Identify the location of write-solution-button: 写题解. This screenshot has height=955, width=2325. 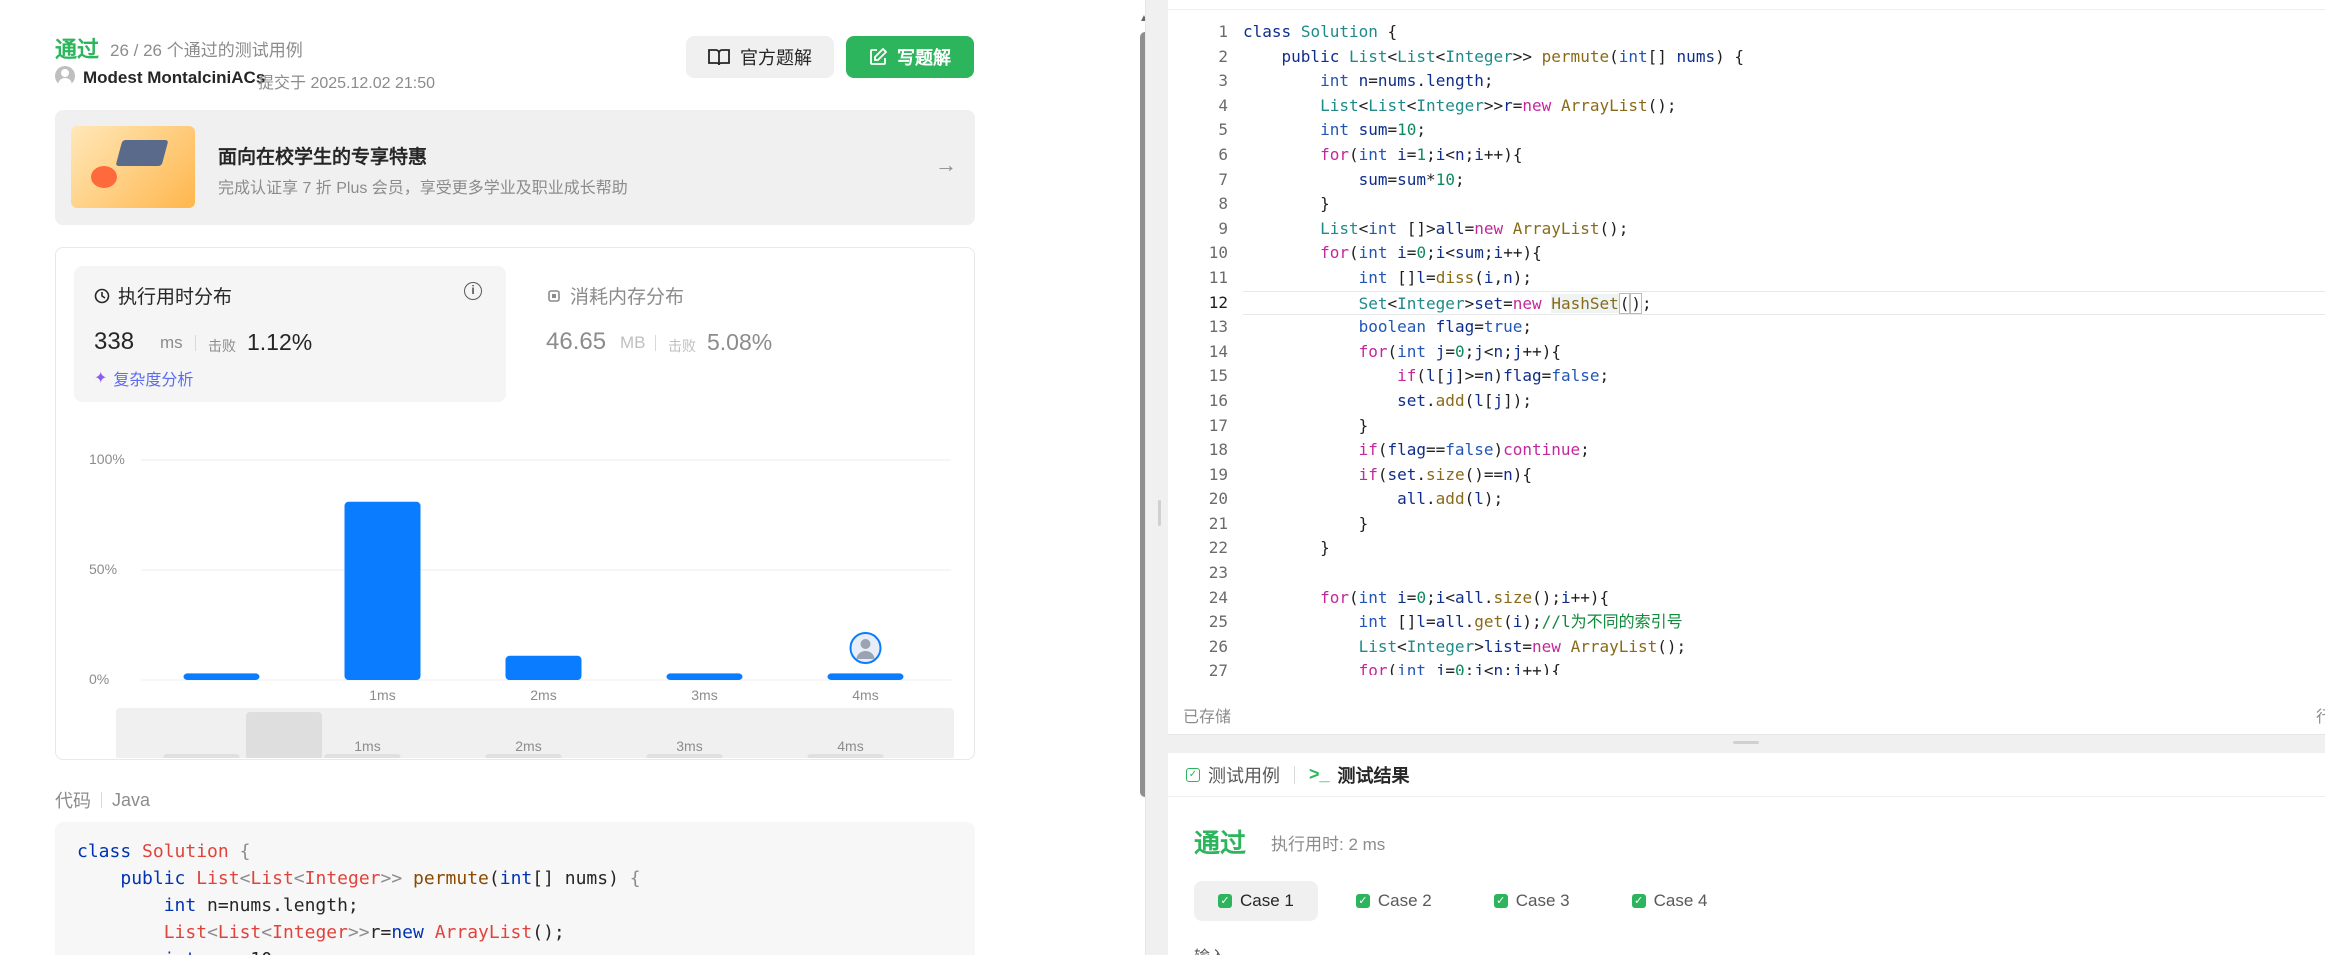
(910, 57).